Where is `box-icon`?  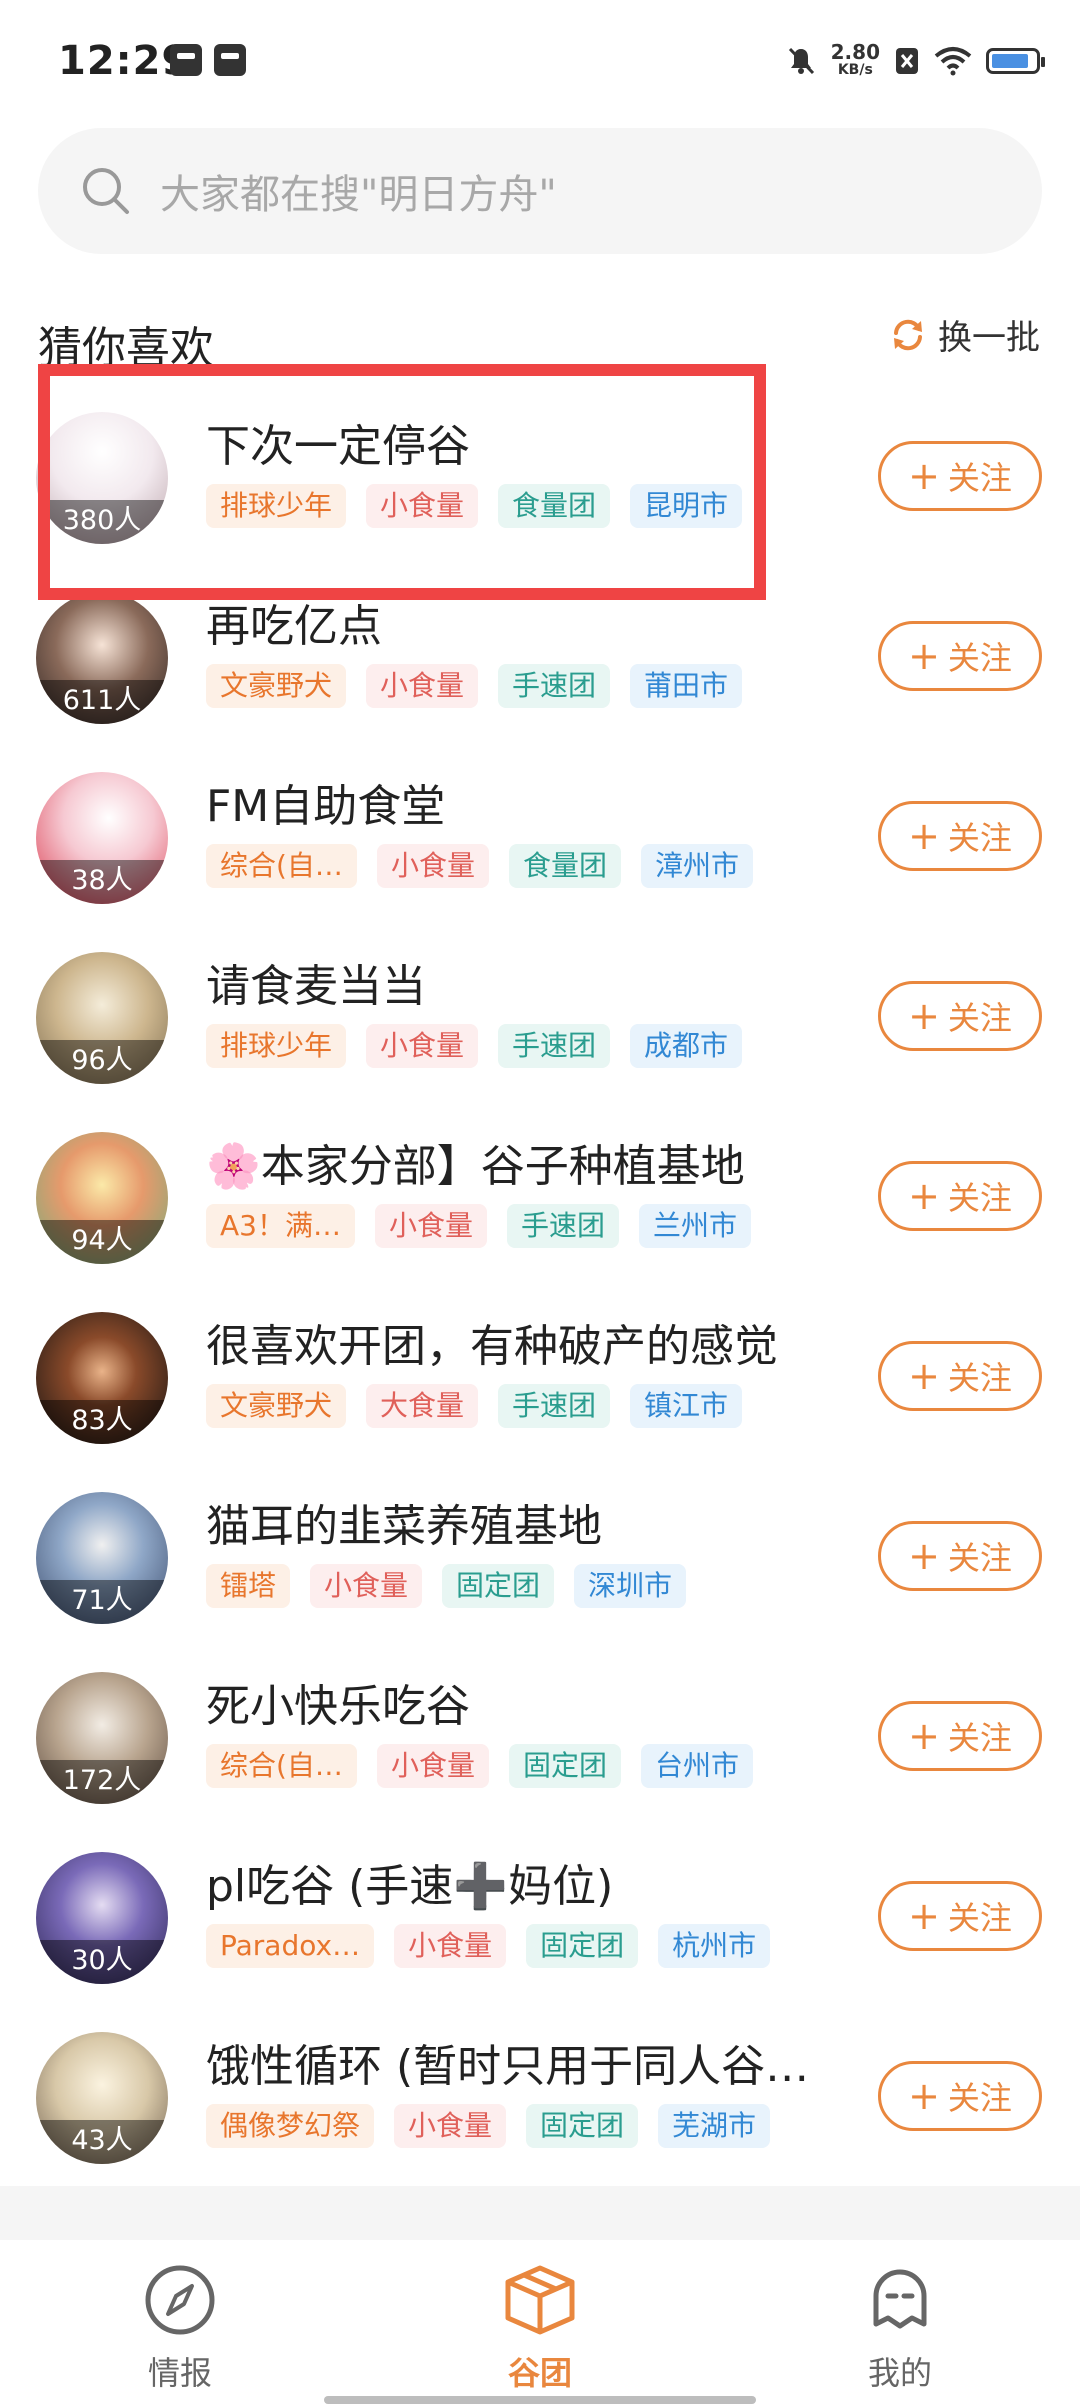
box-icon is located at coordinates (540, 2300).